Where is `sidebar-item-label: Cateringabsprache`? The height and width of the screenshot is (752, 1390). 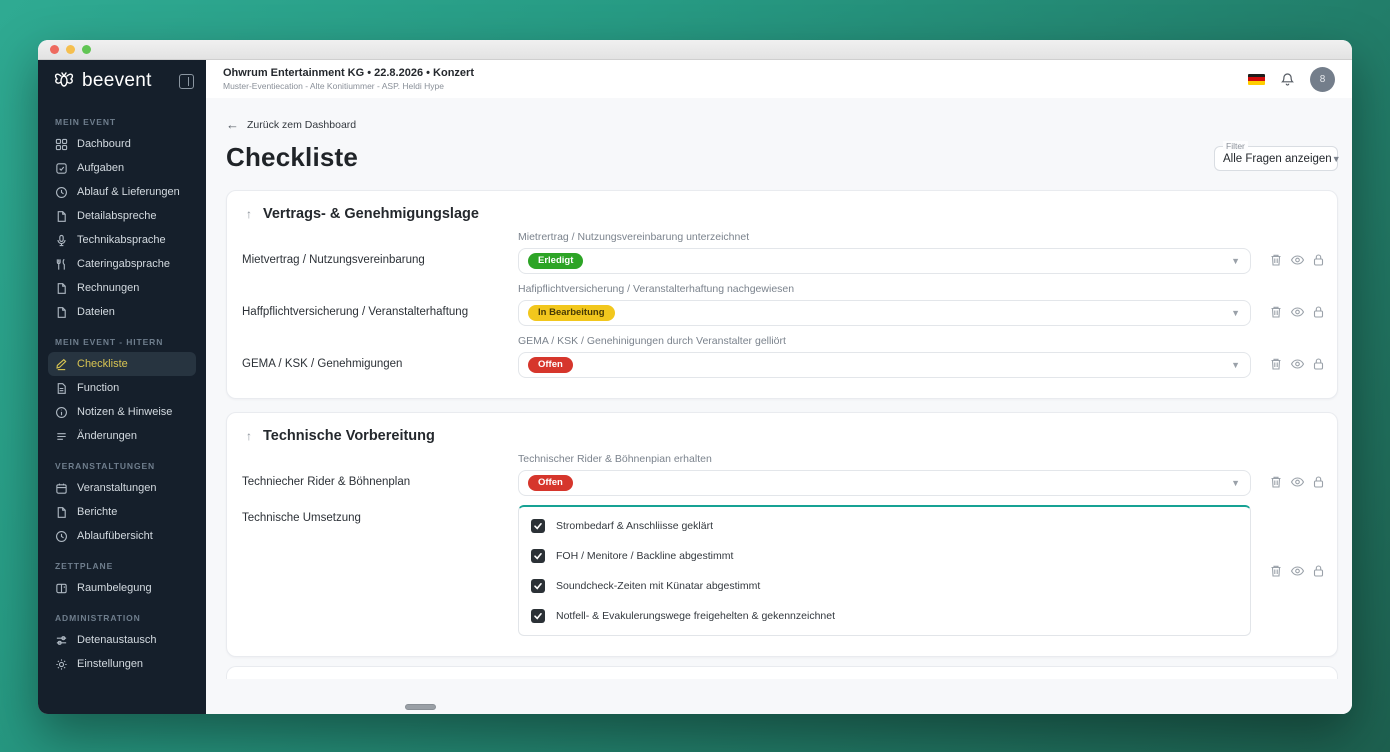
sidebar-item-label: Cateringabsprache is located at coordinates (123, 264).